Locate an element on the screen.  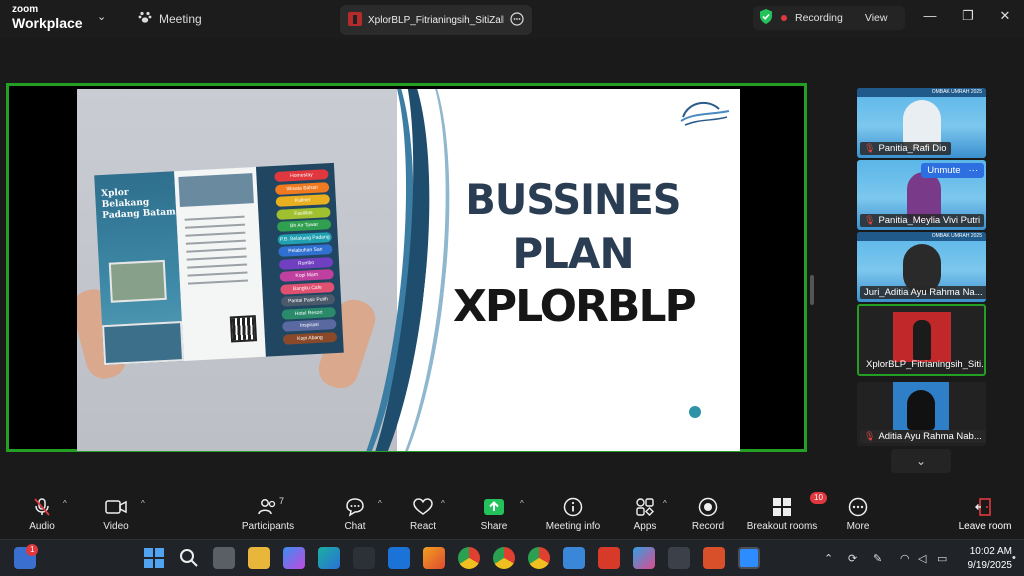
video-button: Video is located at coordinates (116, 515).